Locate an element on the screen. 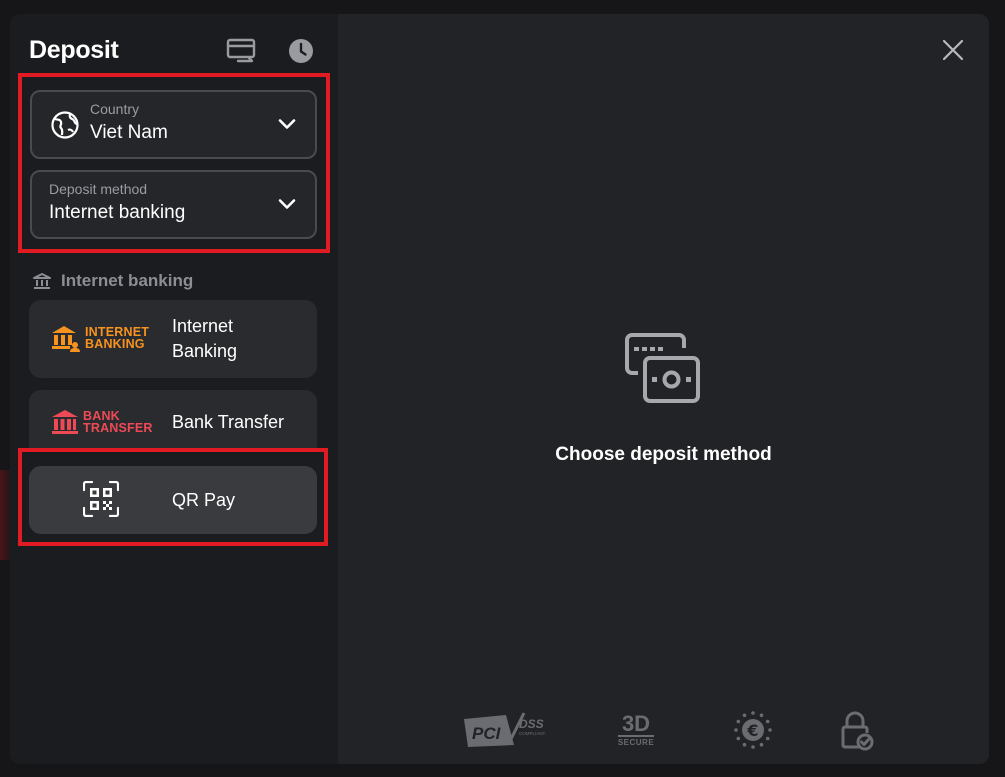  method-bank-transfer: BANK TRANSFER Bank Transfer is located at coordinates (173, 420).